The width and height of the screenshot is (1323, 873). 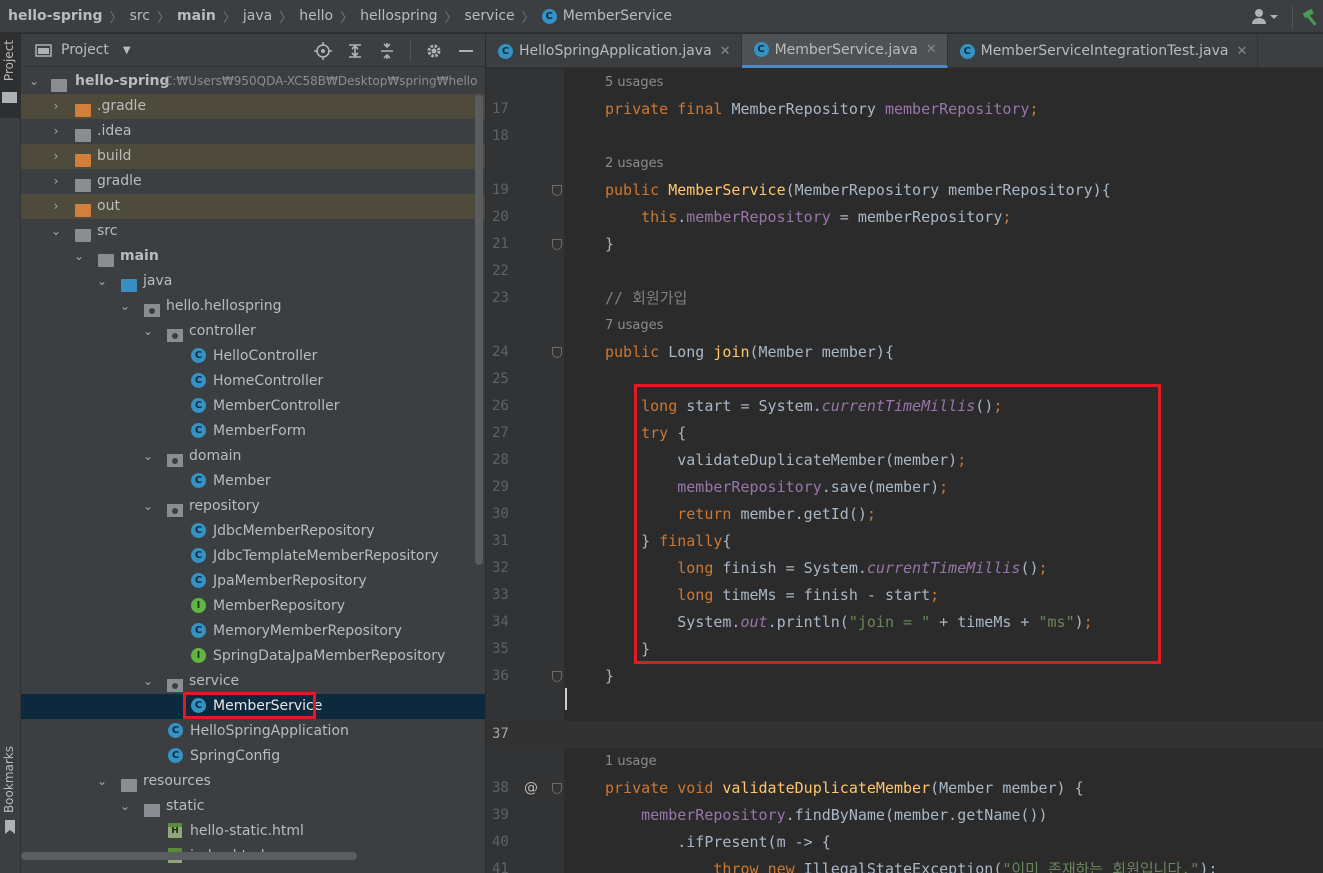 What do you see at coordinates (253, 106) in the screenshot?
I see `tree-node-gradle-hidden: › .gradle` at bounding box center [253, 106].